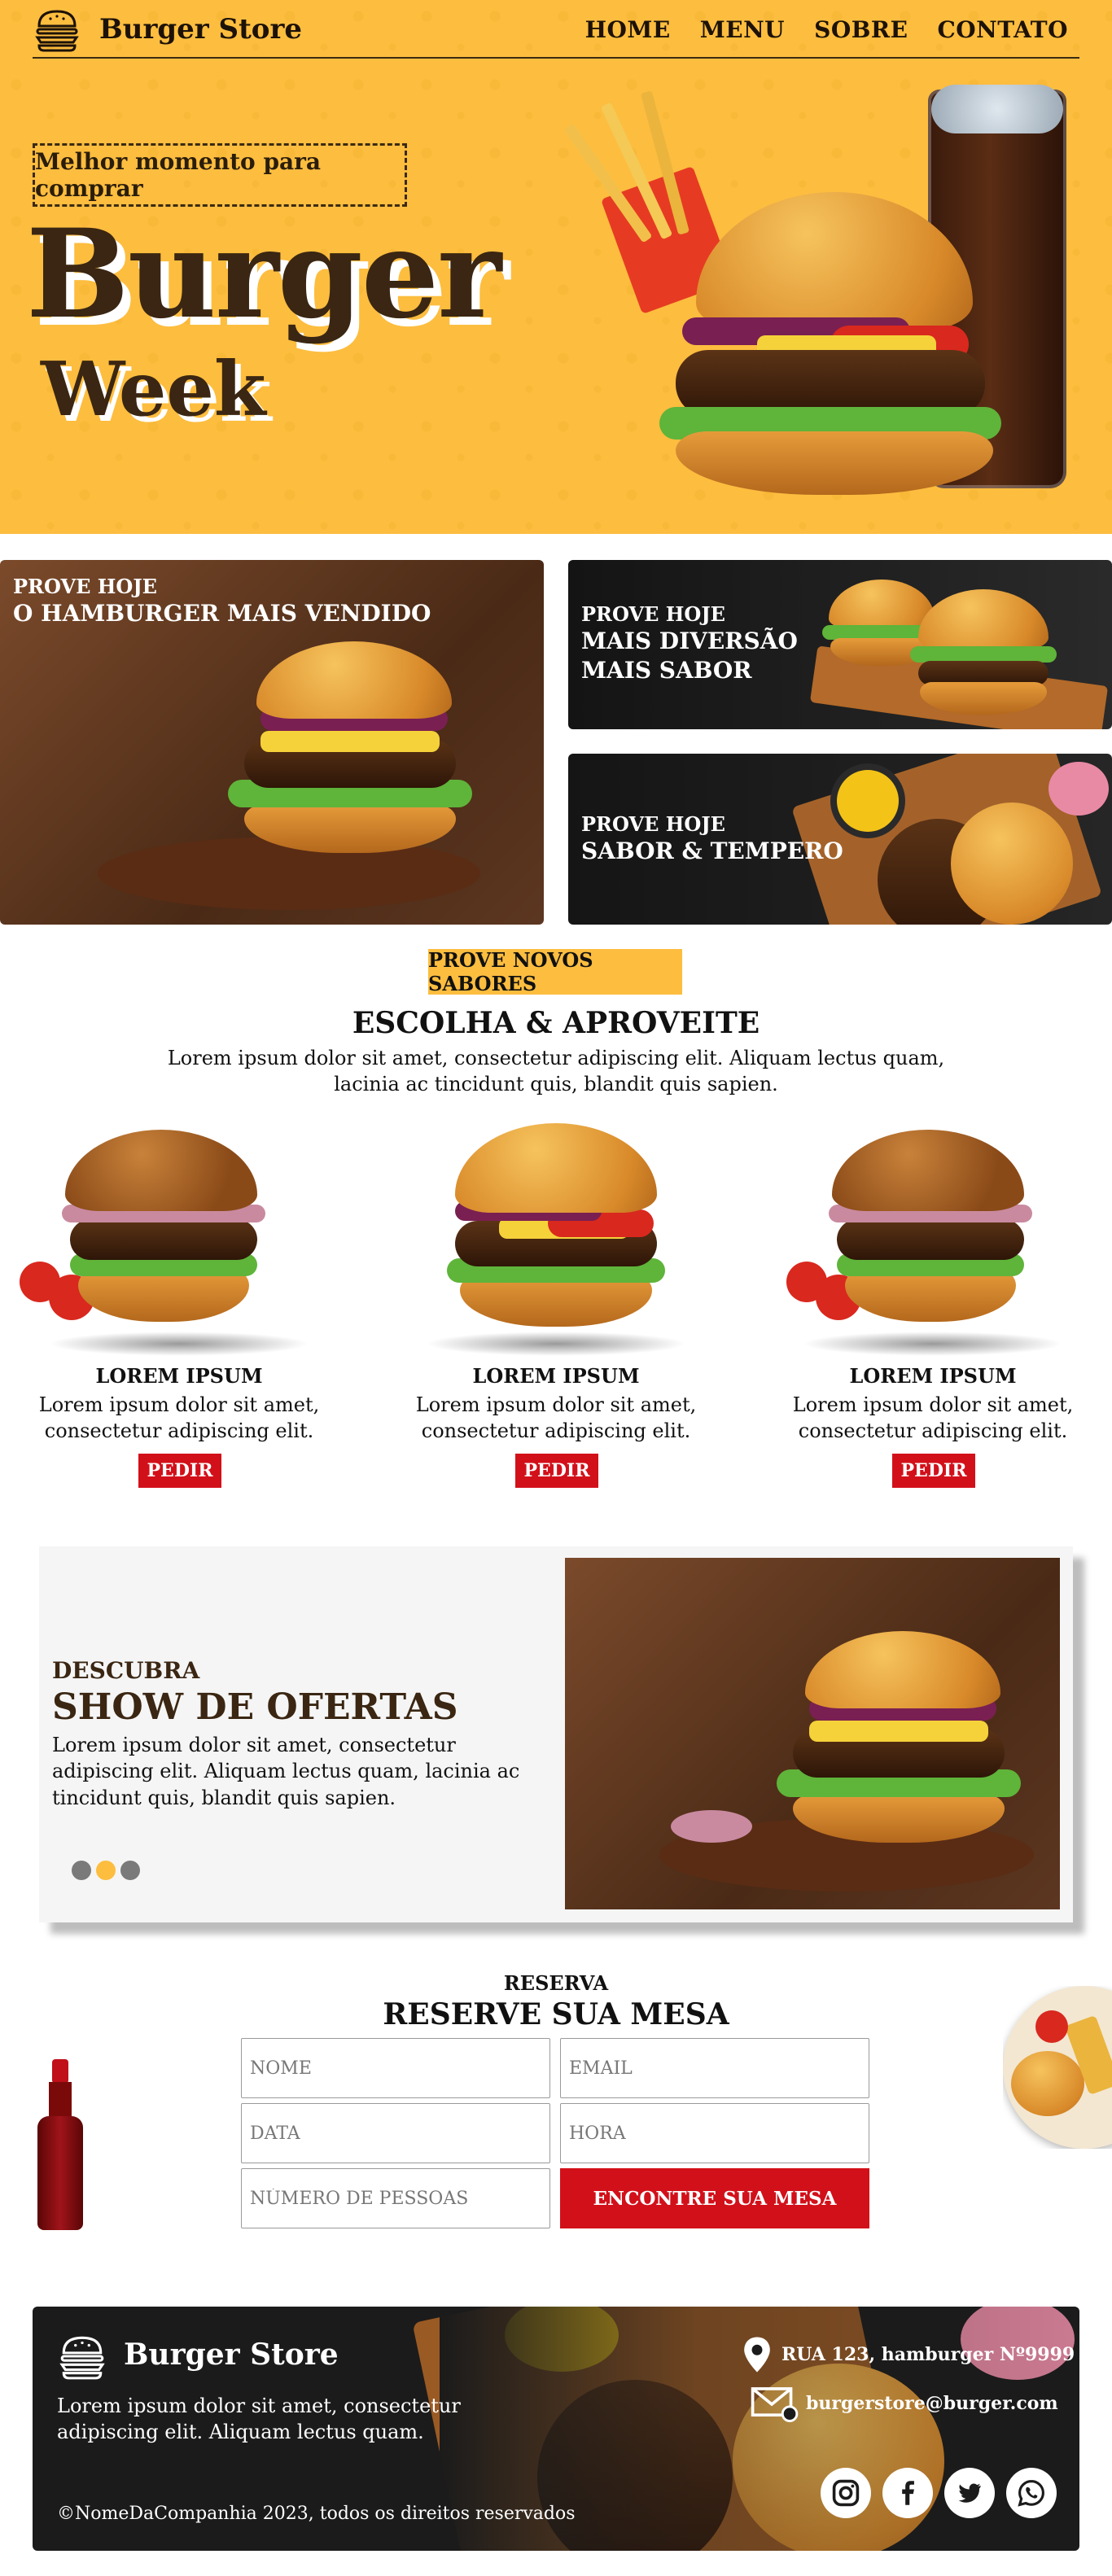 This screenshot has height=2576, width=1112. I want to click on hot-sauce-bottle, so click(60, 2144).